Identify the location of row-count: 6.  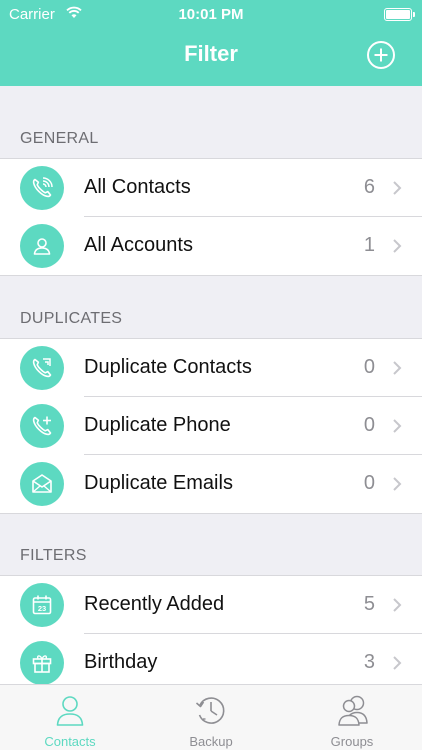
(369, 187).